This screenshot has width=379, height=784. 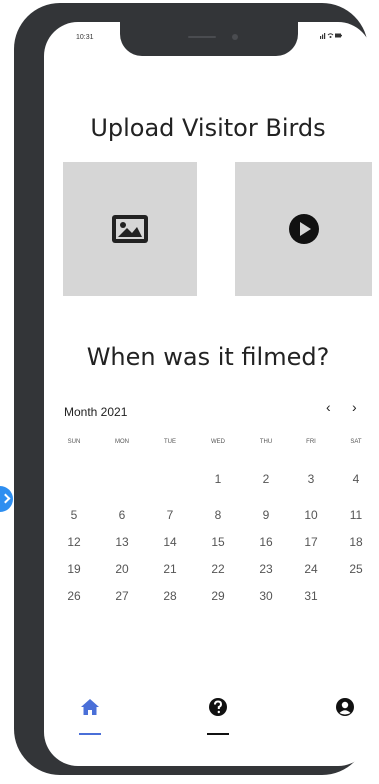 What do you see at coordinates (170, 569) in the screenshot?
I see `calendar-day: 21` at bounding box center [170, 569].